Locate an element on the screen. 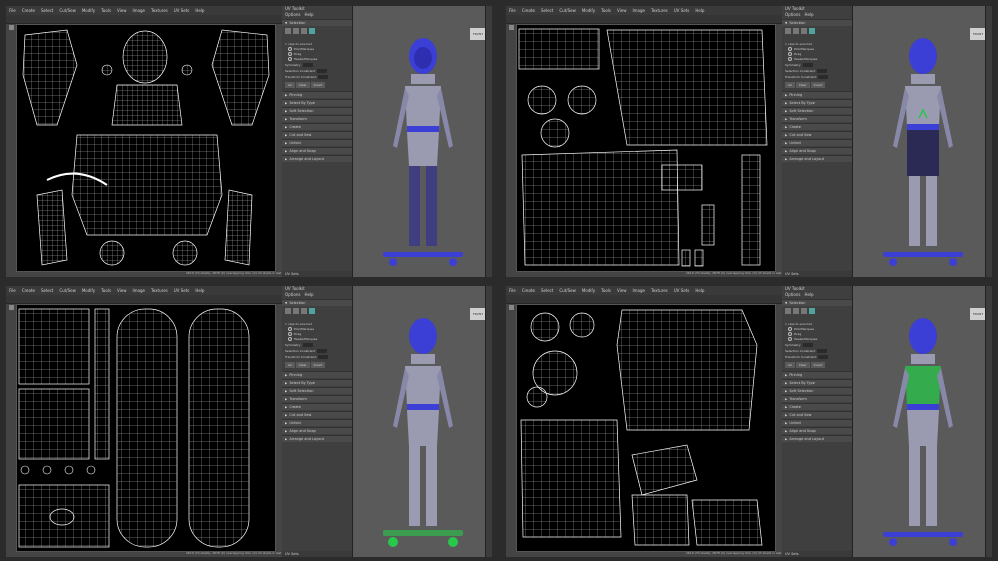 Image resolution: width=998 pixels, height=561 pixels. menu-tools: Tools is located at coordinates (106, 290).